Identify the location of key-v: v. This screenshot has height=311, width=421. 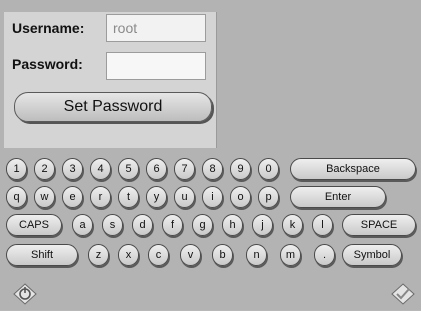
(190, 255).